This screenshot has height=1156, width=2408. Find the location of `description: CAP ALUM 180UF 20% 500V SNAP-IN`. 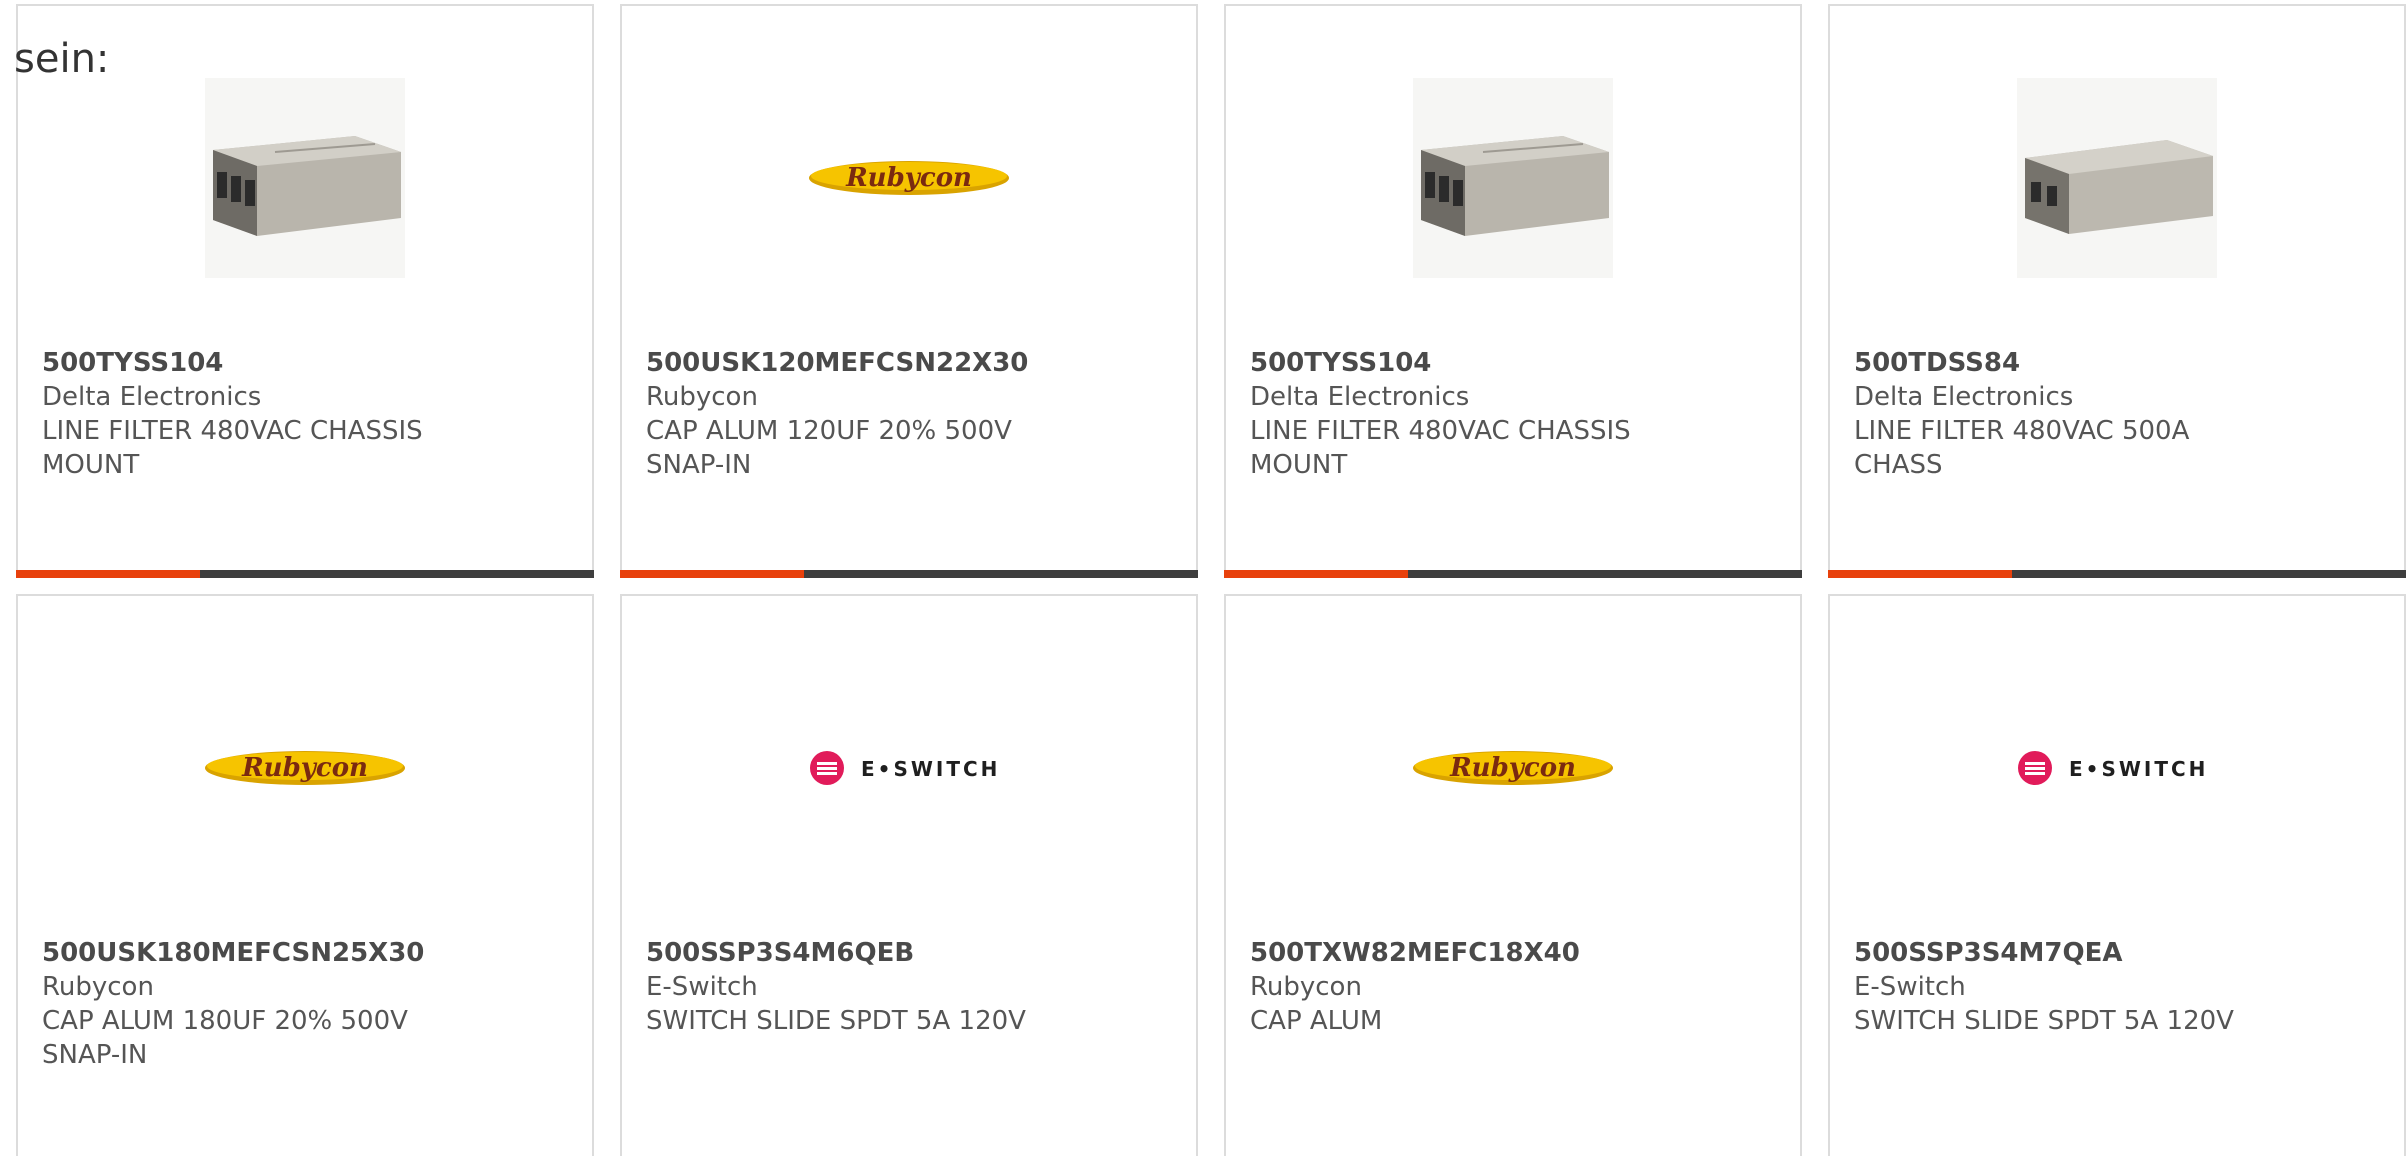

description: CAP ALUM 180UF 20% 500V SNAP-IN is located at coordinates (225, 1038).